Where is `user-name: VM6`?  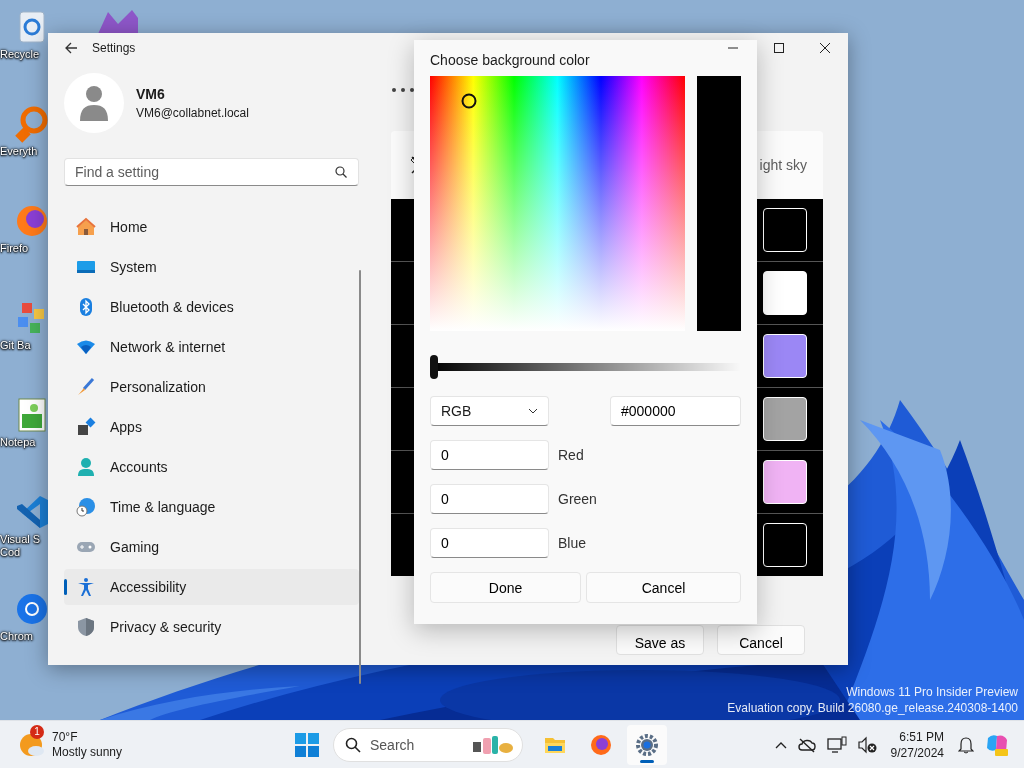 user-name: VM6 is located at coordinates (151, 94).